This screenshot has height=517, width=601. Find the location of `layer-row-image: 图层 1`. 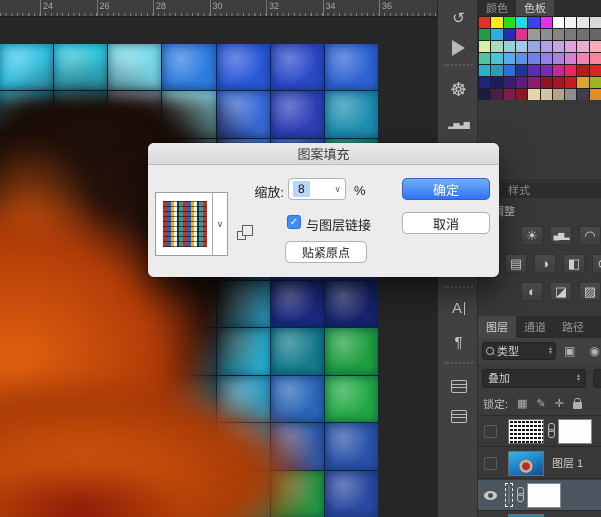

layer-row-image: 图层 1 is located at coordinates (539, 463).